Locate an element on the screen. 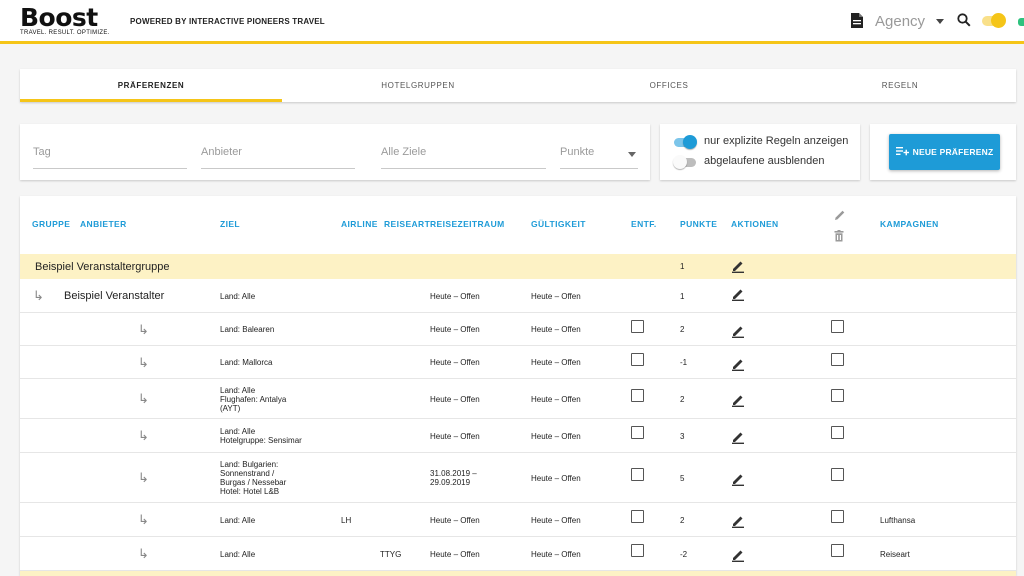  punkte-placeholder: Punkte is located at coordinates (577, 152).